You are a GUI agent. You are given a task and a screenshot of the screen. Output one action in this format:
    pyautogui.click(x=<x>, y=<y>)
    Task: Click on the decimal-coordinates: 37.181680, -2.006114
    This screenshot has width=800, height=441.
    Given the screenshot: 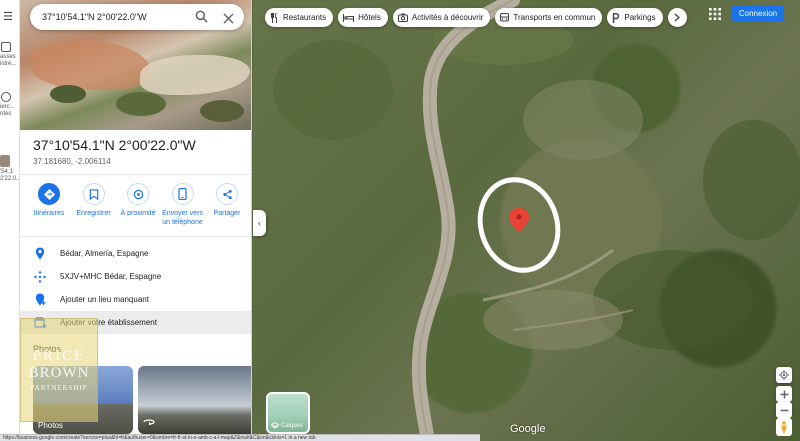 What is the action you would take?
    pyautogui.click(x=72, y=161)
    